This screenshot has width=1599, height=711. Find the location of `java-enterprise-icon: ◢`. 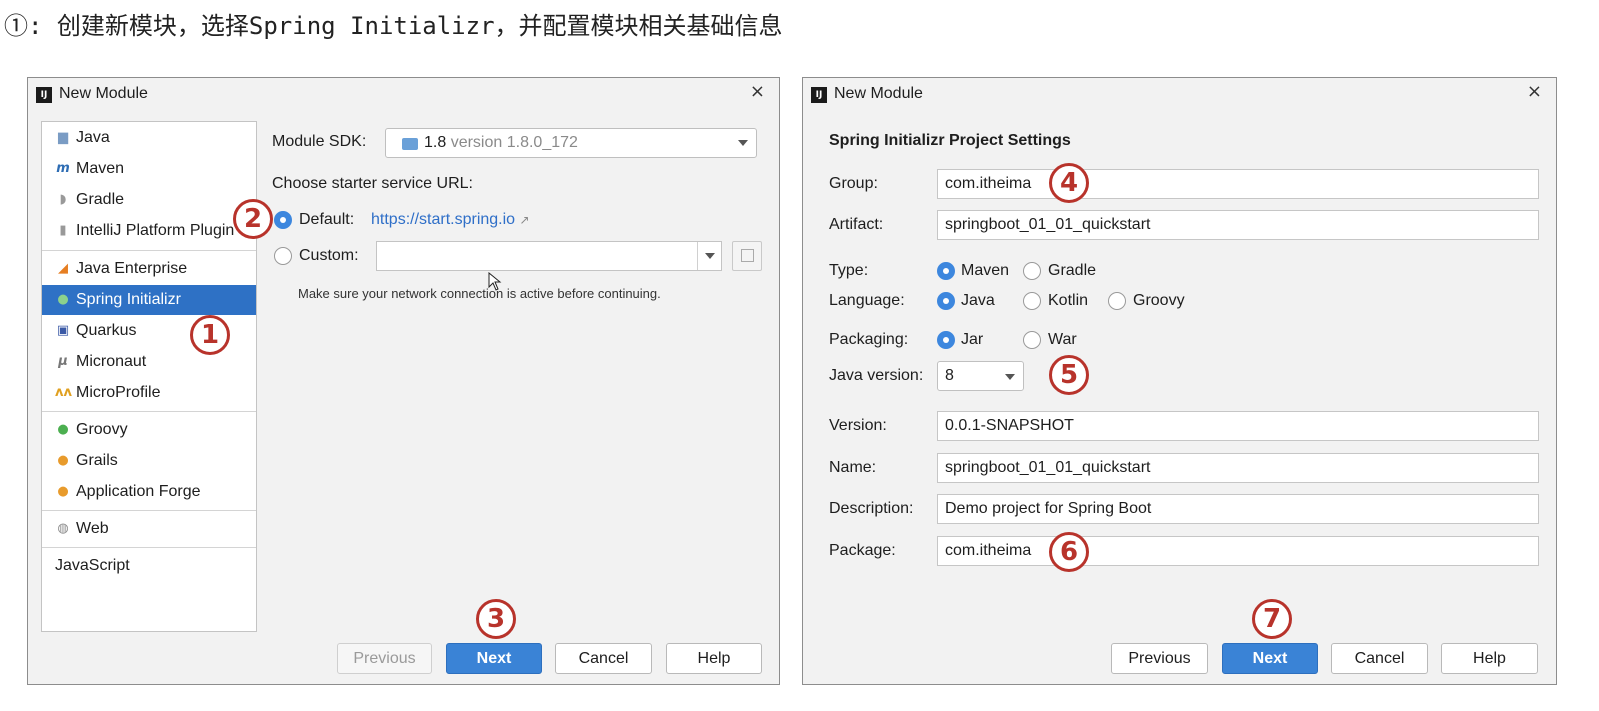

java-enterprise-icon: ◢ is located at coordinates (63, 268).